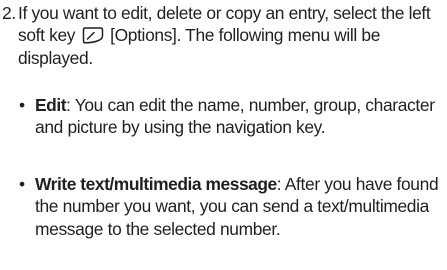 This screenshot has width=447, height=270. What do you see at coordinates (156, 184) in the screenshot?
I see `option-term: Write text/multimedia message` at bounding box center [156, 184].